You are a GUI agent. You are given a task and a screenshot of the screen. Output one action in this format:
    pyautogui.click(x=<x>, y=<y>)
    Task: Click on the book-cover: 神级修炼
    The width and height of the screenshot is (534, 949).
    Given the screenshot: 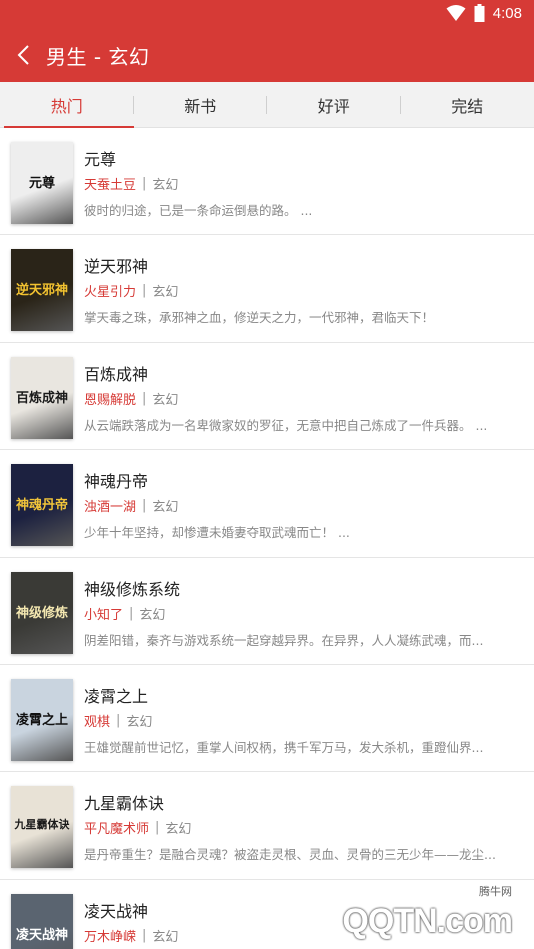 What is the action you would take?
    pyautogui.click(x=42, y=612)
    